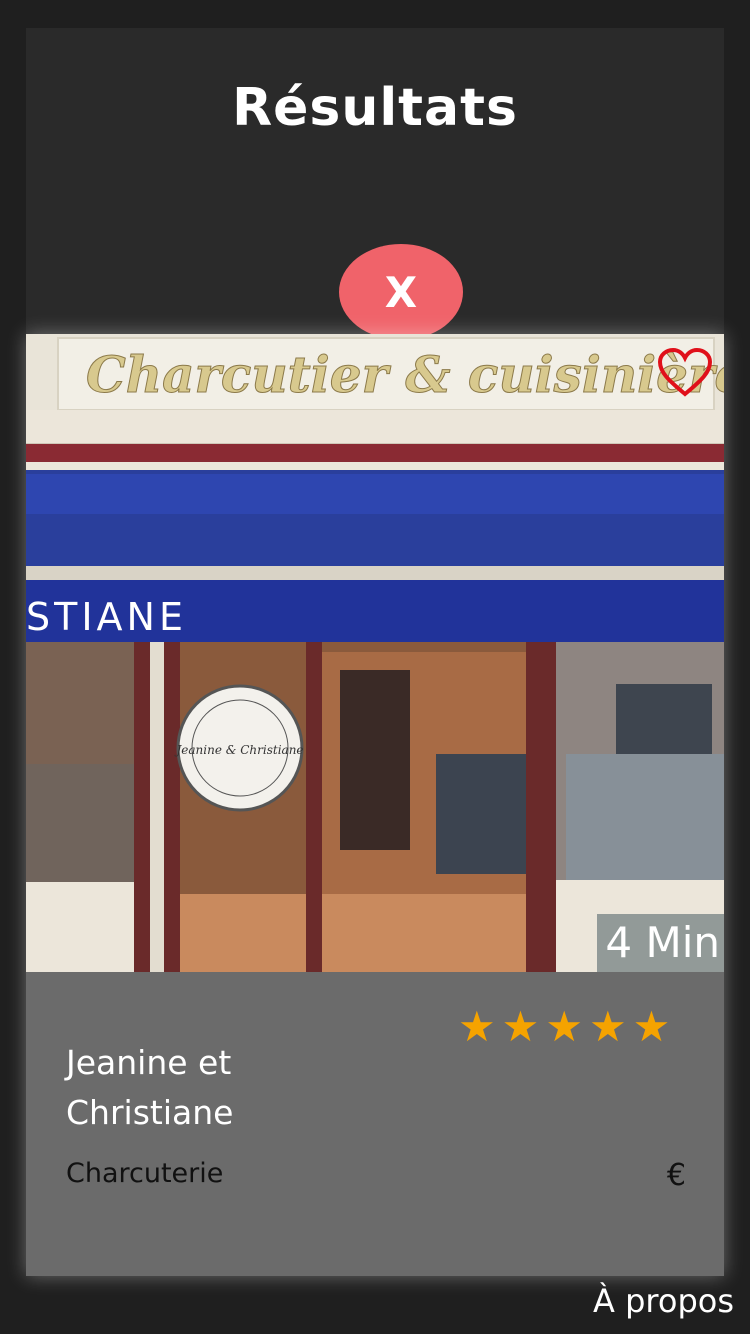 The image size is (750, 1334). I want to click on close-button: X, so click(401, 292).